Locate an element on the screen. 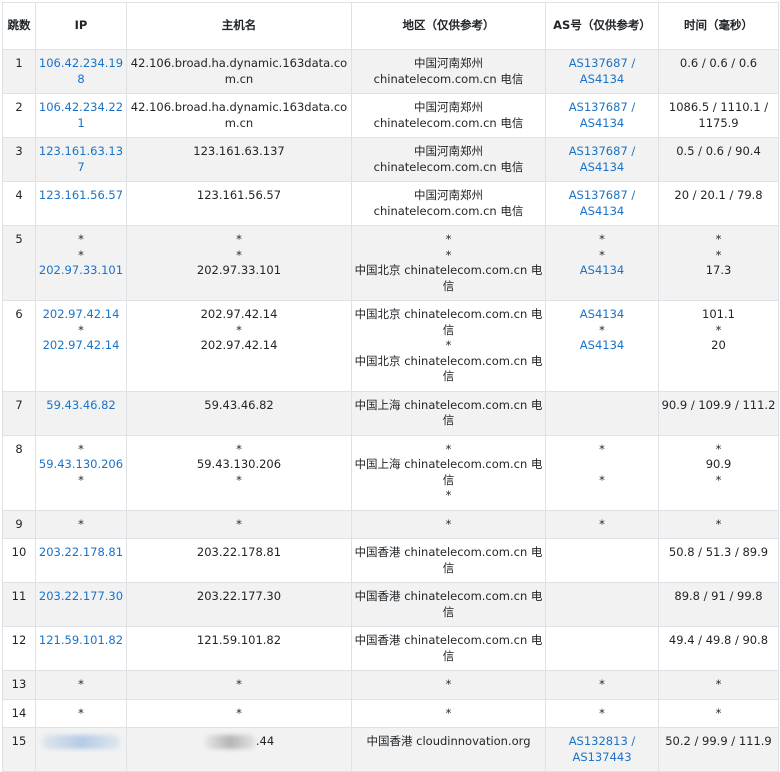 This screenshot has width=780, height=772. table-row: 9 * * * * * is located at coordinates (390, 524).